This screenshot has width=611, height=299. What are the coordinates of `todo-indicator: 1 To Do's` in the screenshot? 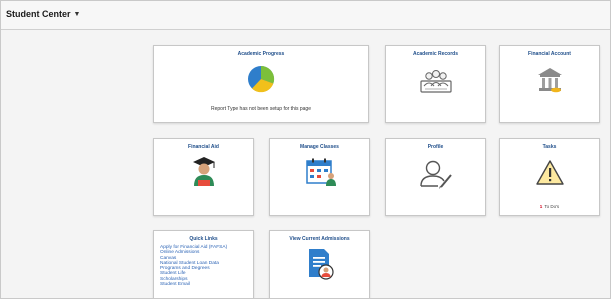 It's located at (549, 206).